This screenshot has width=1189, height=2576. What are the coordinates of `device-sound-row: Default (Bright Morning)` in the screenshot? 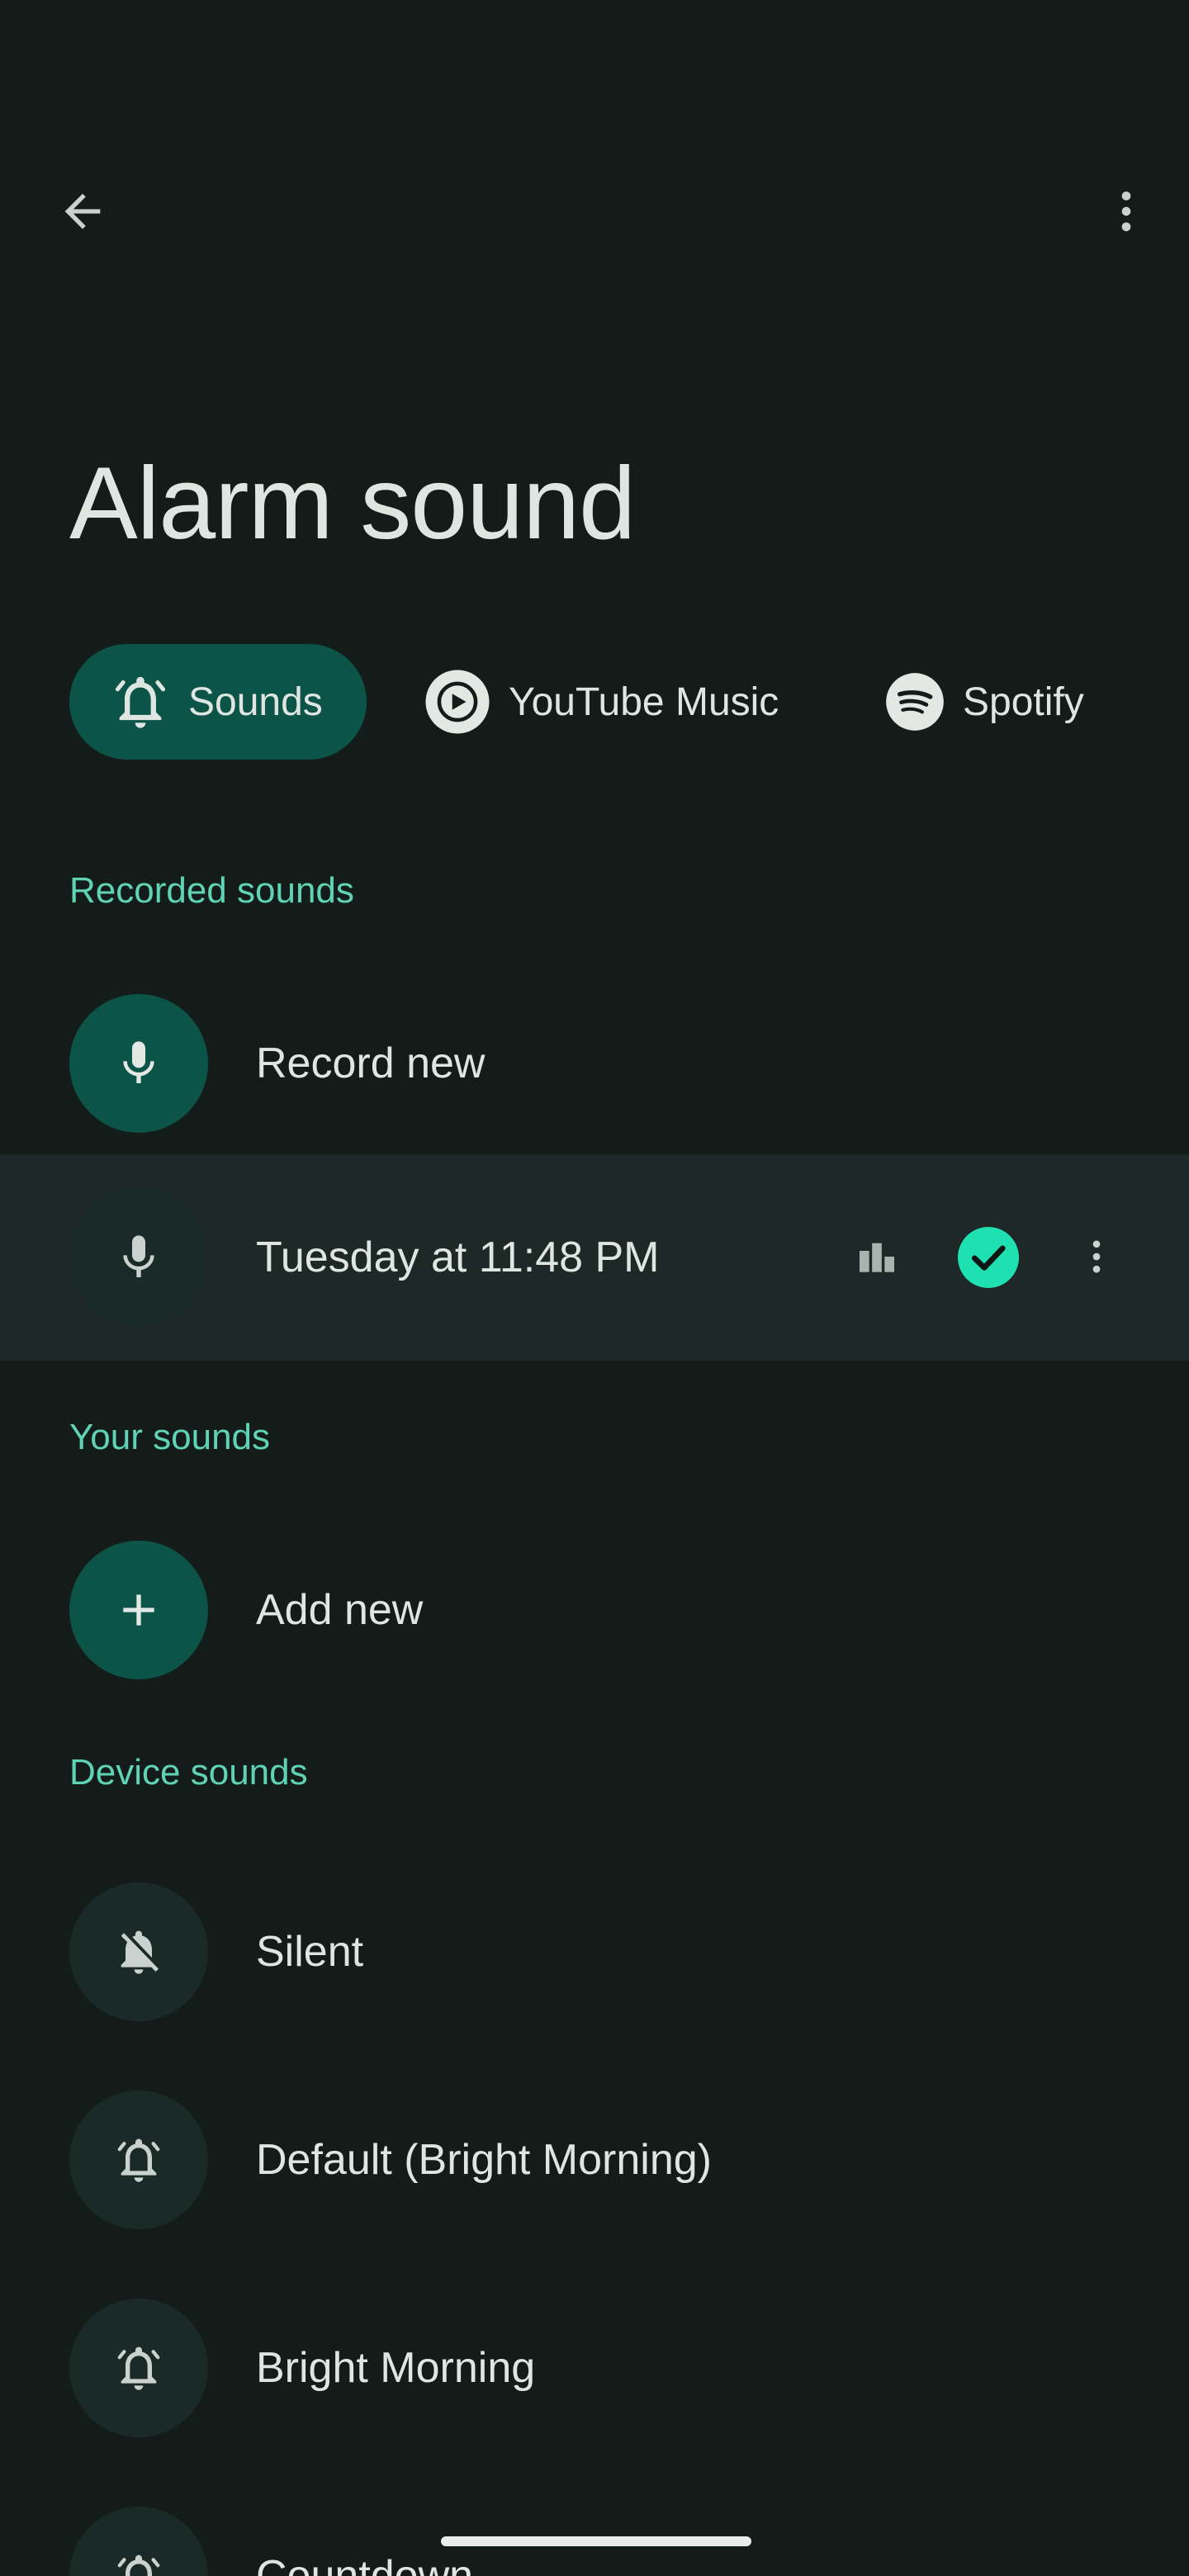 It's located at (594, 2160).